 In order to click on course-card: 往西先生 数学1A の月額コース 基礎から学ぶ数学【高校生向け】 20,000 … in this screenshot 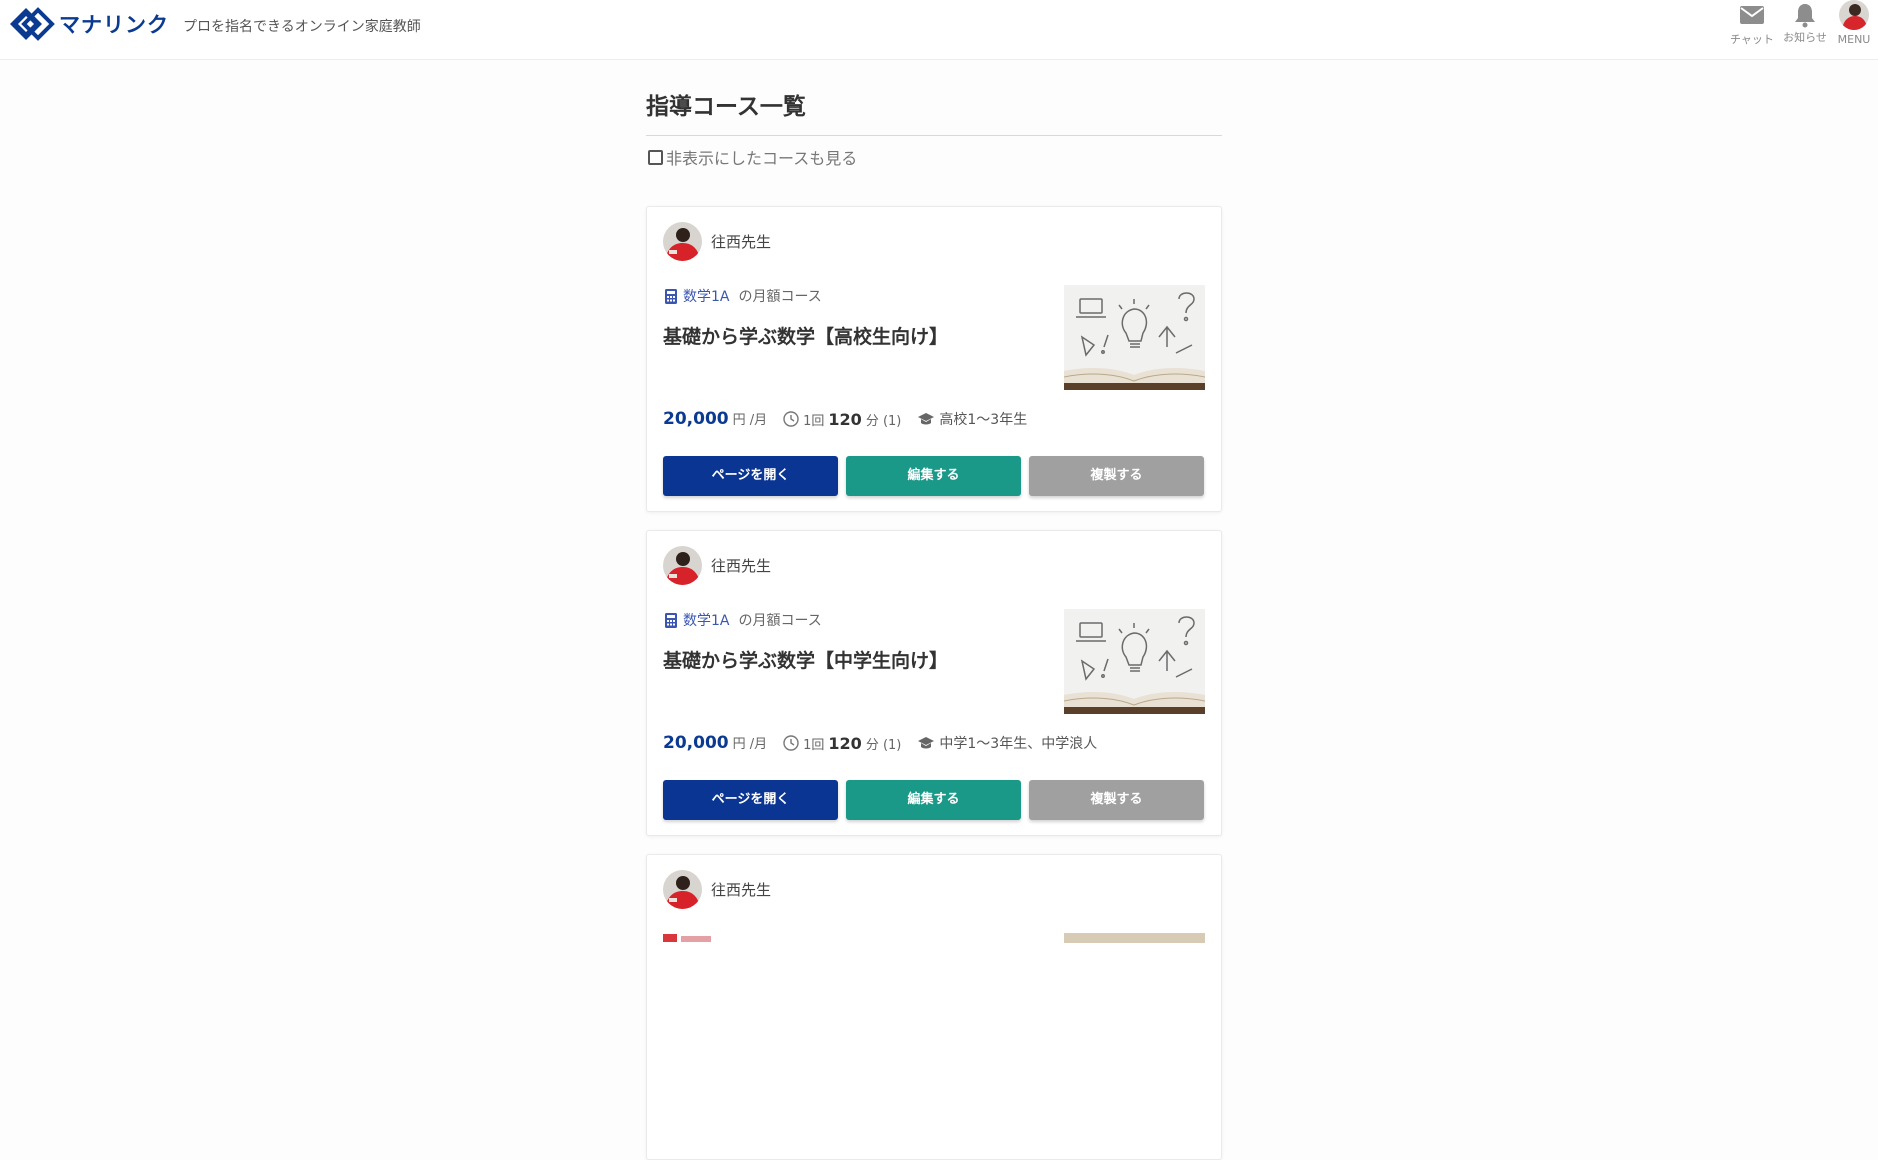, I will do `click(934, 359)`.